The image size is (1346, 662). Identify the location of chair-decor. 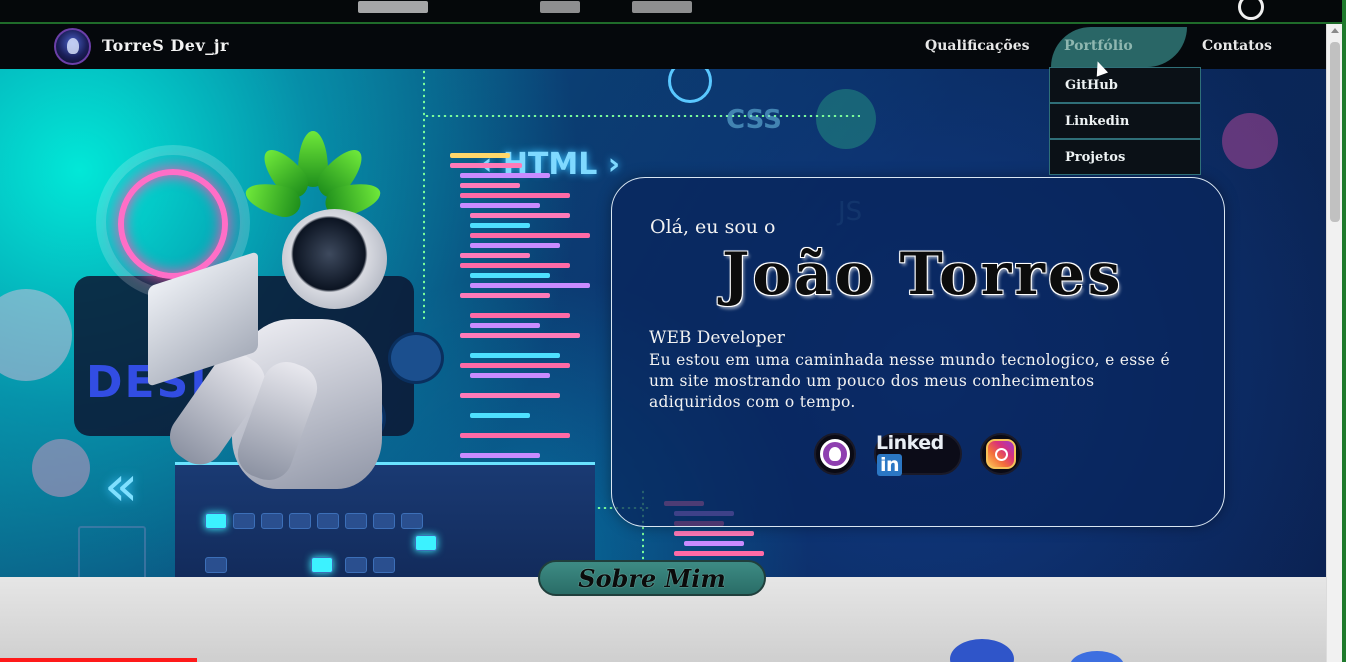
(416, 358).